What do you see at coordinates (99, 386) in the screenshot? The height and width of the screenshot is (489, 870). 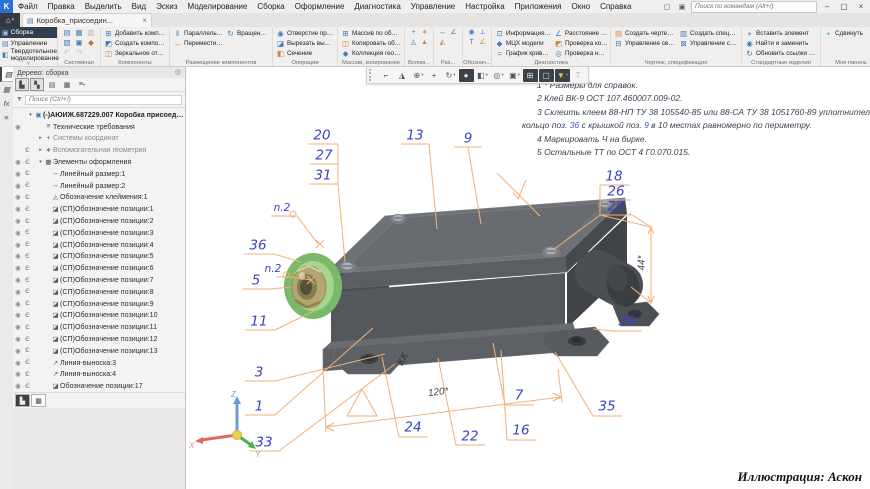 I see `tree-item: ◉ Є ◪ Обозначение позиции:17` at bounding box center [99, 386].